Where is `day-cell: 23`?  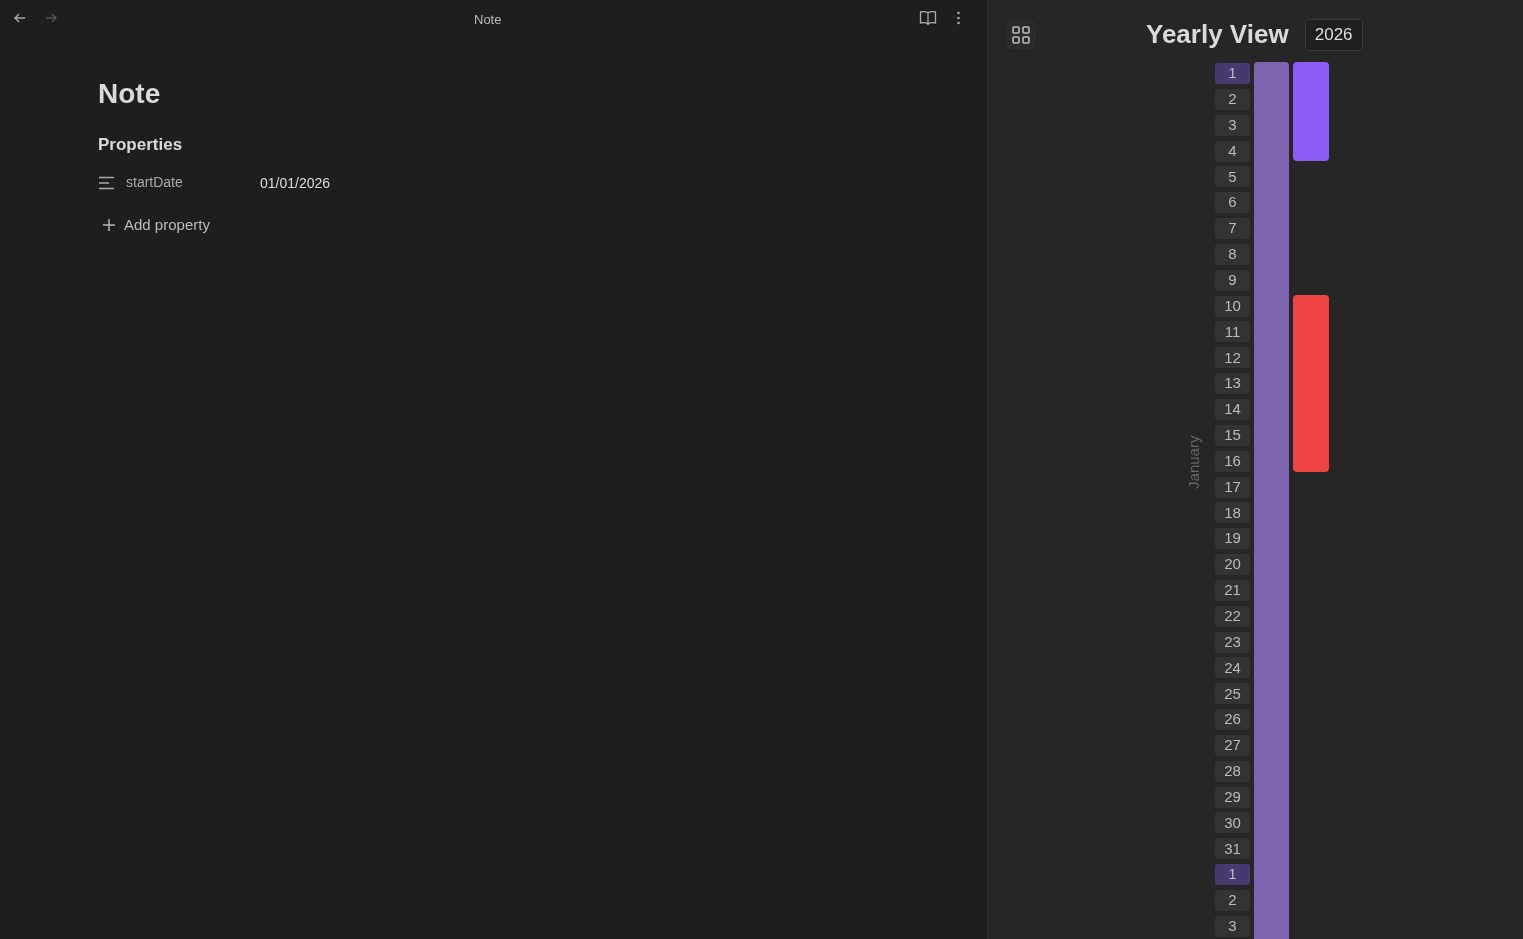 day-cell: 23 is located at coordinates (1232, 642).